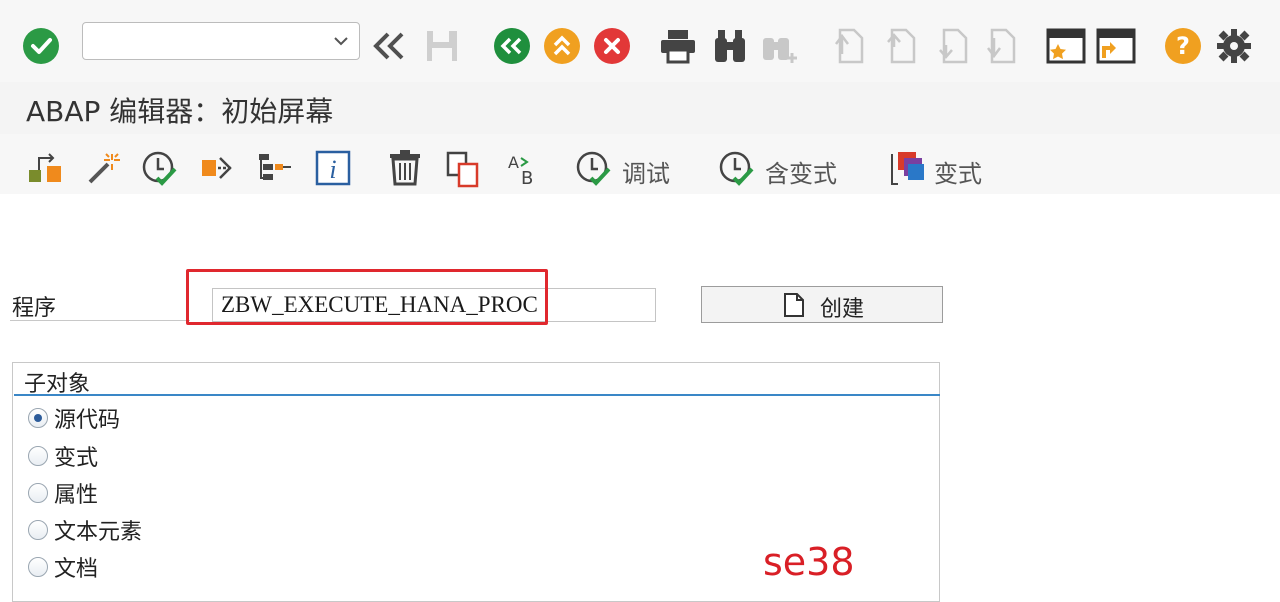 The image size is (1280, 602). I want to click on find-next-icon, so click(779, 47).